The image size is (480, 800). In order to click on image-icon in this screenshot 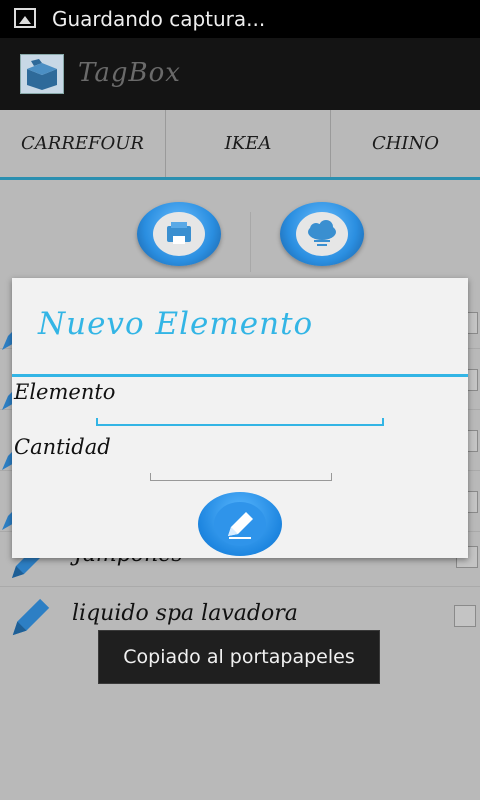, I will do `click(25, 18)`.